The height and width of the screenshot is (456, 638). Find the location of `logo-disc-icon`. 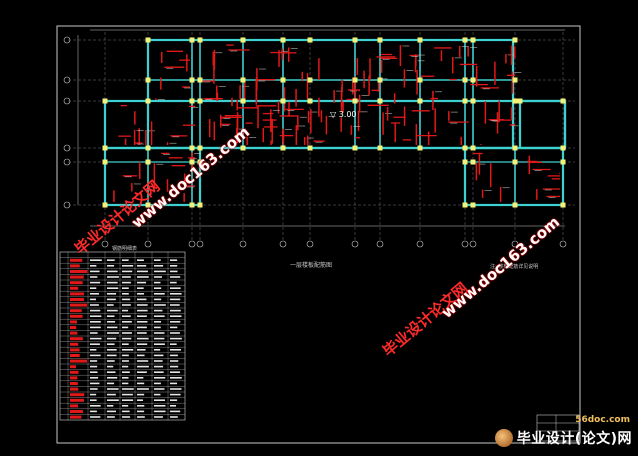

logo-disc-icon is located at coordinates (503, 438).